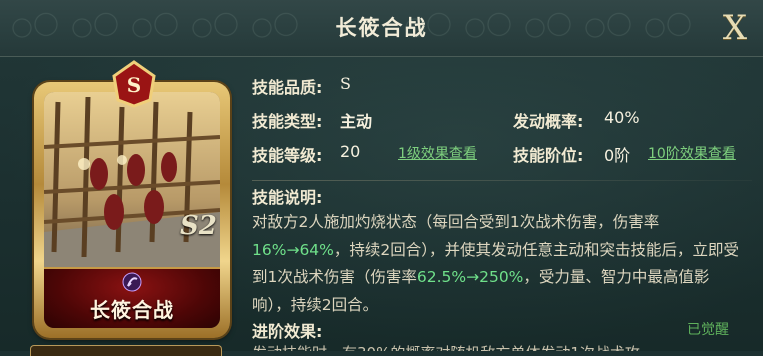 The height and width of the screenshot is (356, 763). What do you see at coordinates (287, 197) in the screenshot?
I see `description-label: 技能说明:` at bounding box center [287, 197].